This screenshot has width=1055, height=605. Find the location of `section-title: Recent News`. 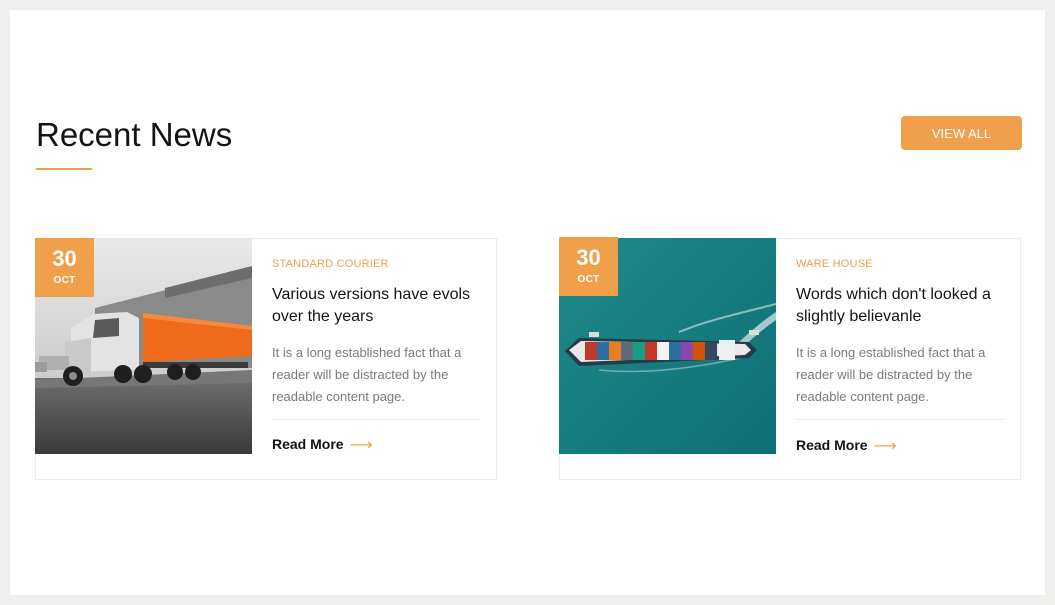

section-title: Recent News is located at coordinates (134, 134).